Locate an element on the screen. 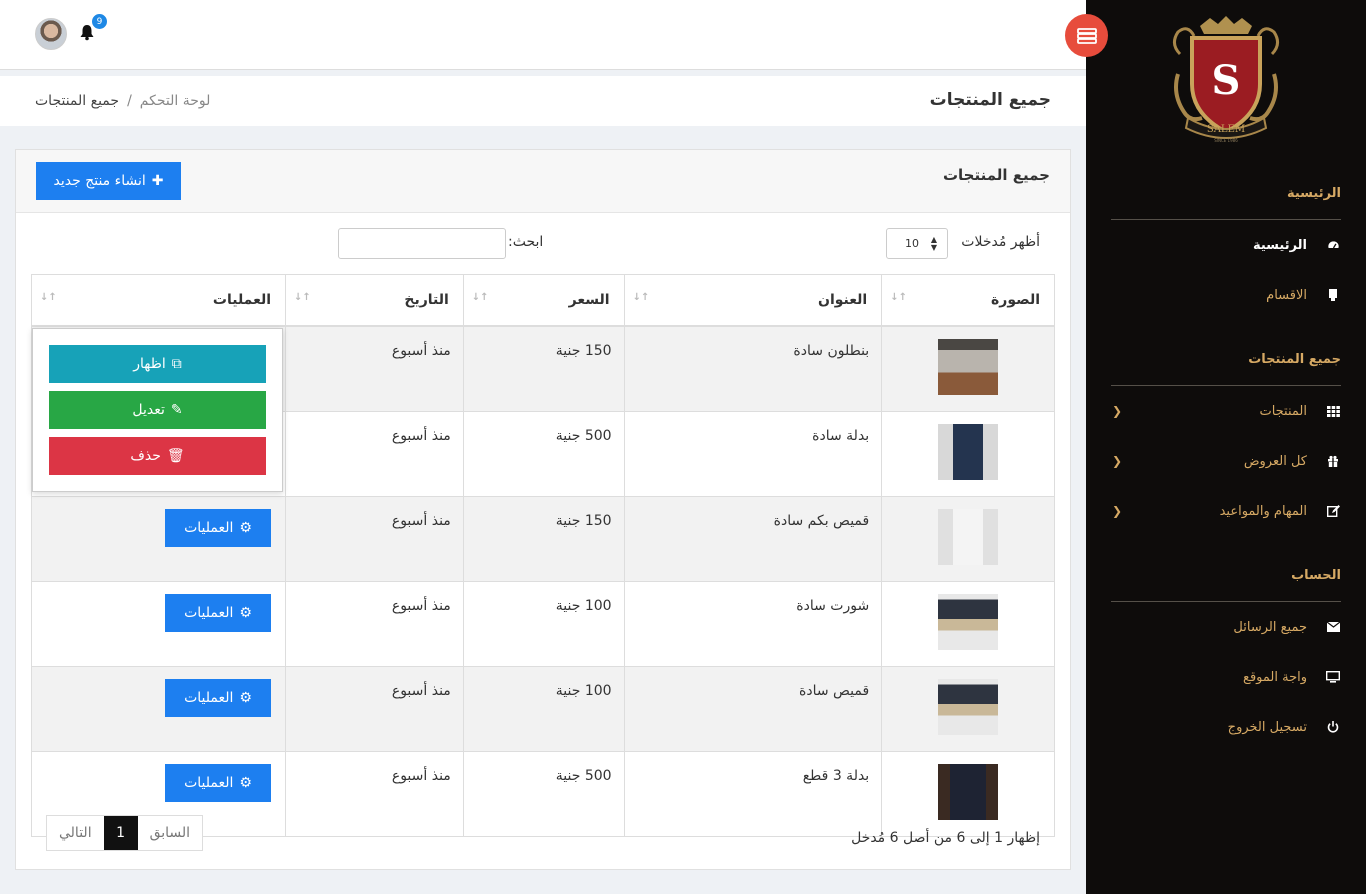  operations-dropdown: ⧉ اظهار ✎ تعديل 🗑 حذف is located at coordinates (157, 410).